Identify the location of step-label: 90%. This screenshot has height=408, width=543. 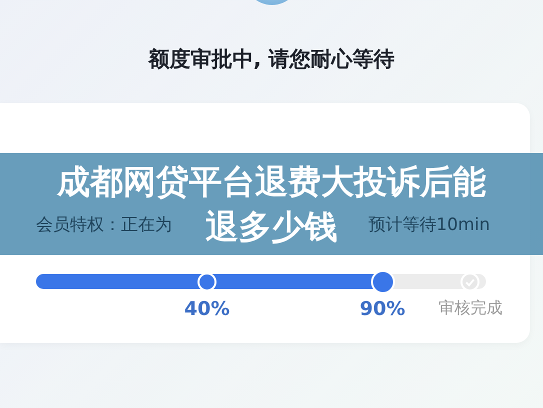
(383, 309).